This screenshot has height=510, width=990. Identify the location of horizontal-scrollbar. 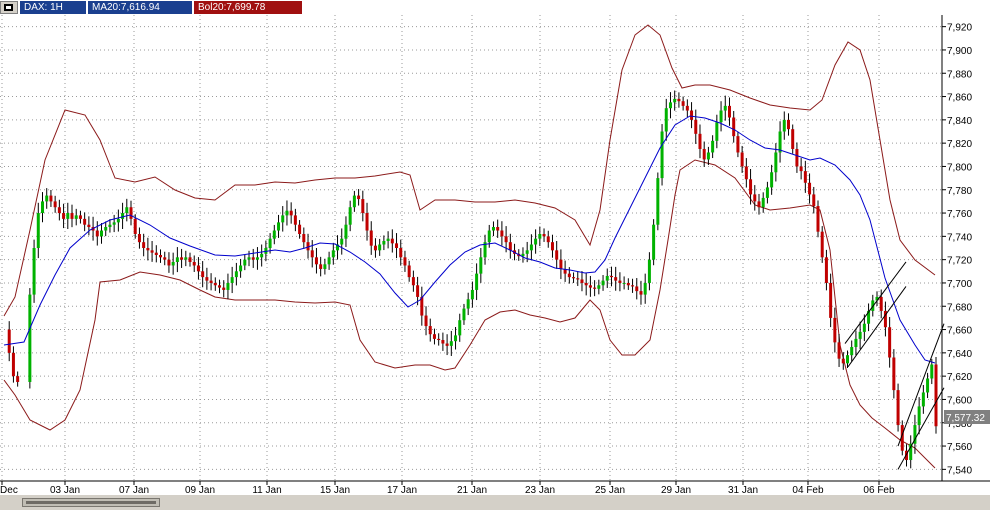
(495, 502).